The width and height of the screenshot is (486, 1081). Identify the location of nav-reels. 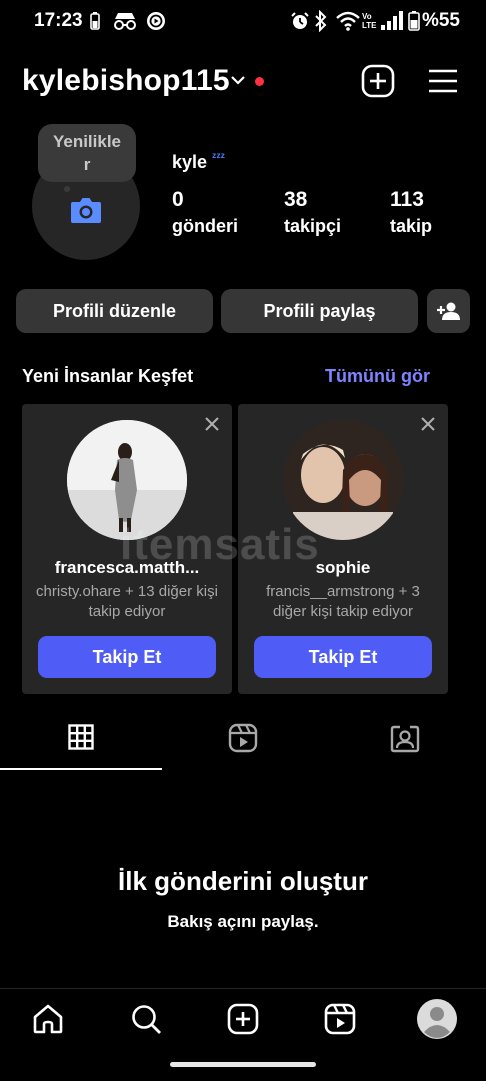
(340, 1021).